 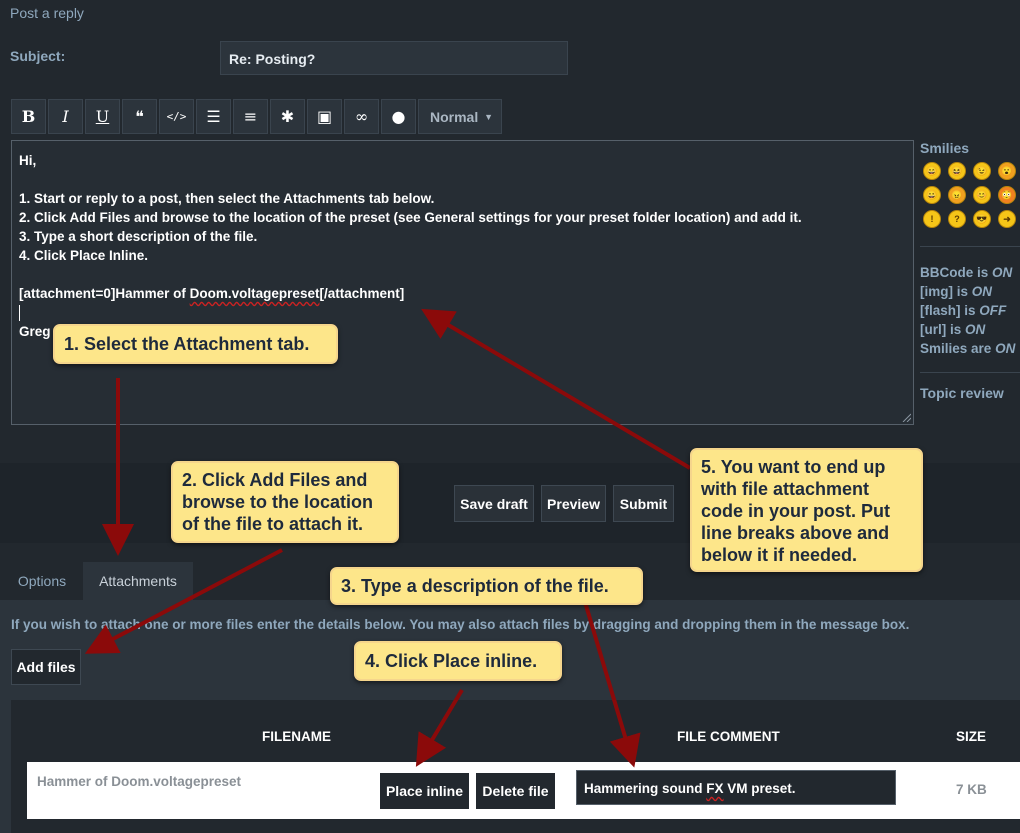 What do you see at coordinates (1007, 195) in the screenshot?
I see `smiley-icon: 😳` at bounding box center [1007, 195].